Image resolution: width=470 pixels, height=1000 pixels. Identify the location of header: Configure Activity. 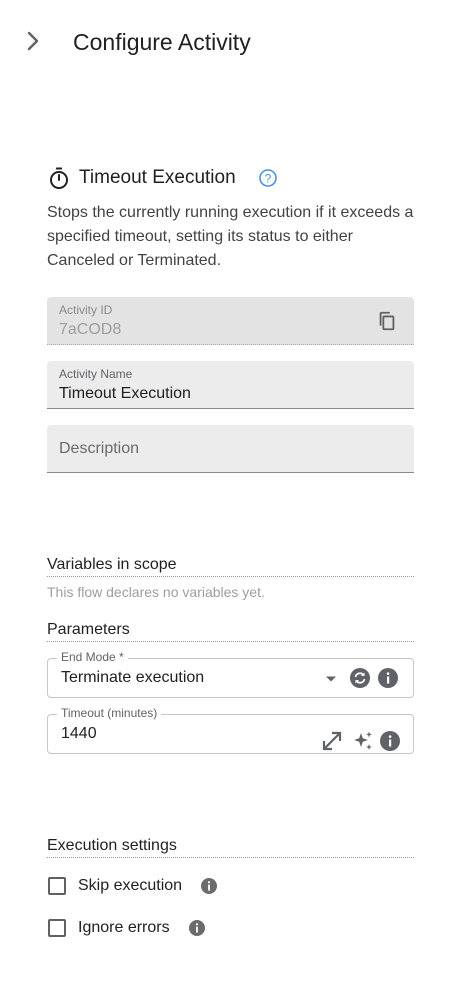
(235, 42).